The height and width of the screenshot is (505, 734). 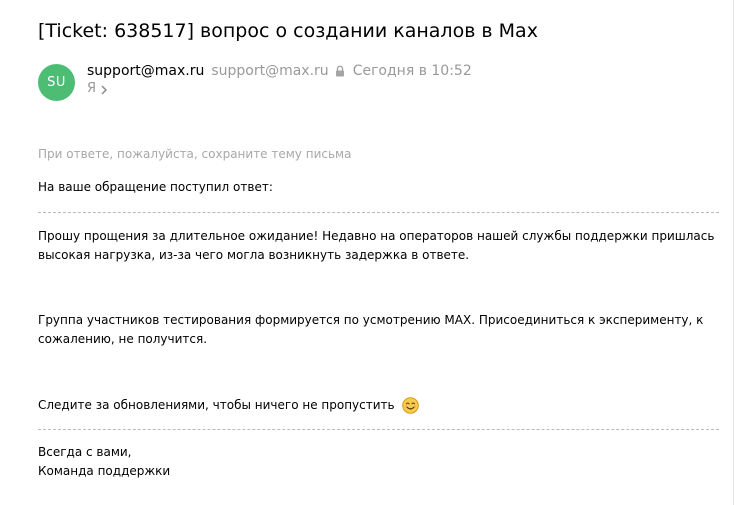 I want to click on email-date: Сегодня в 10:52, so click(x=412, y=71).